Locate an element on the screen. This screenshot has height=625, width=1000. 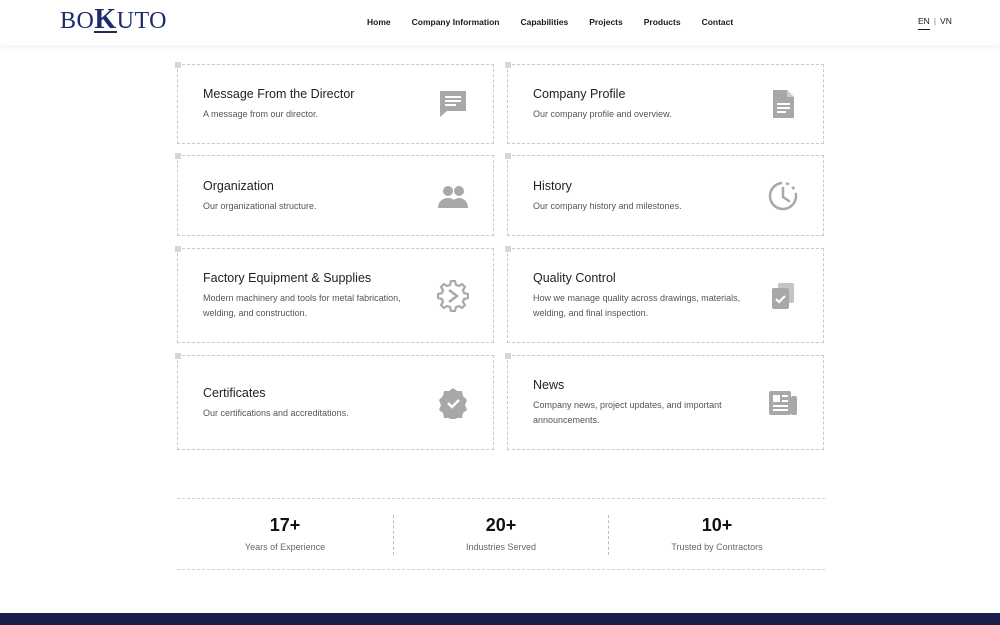
card-title: History is located at coordinates (552, 186).